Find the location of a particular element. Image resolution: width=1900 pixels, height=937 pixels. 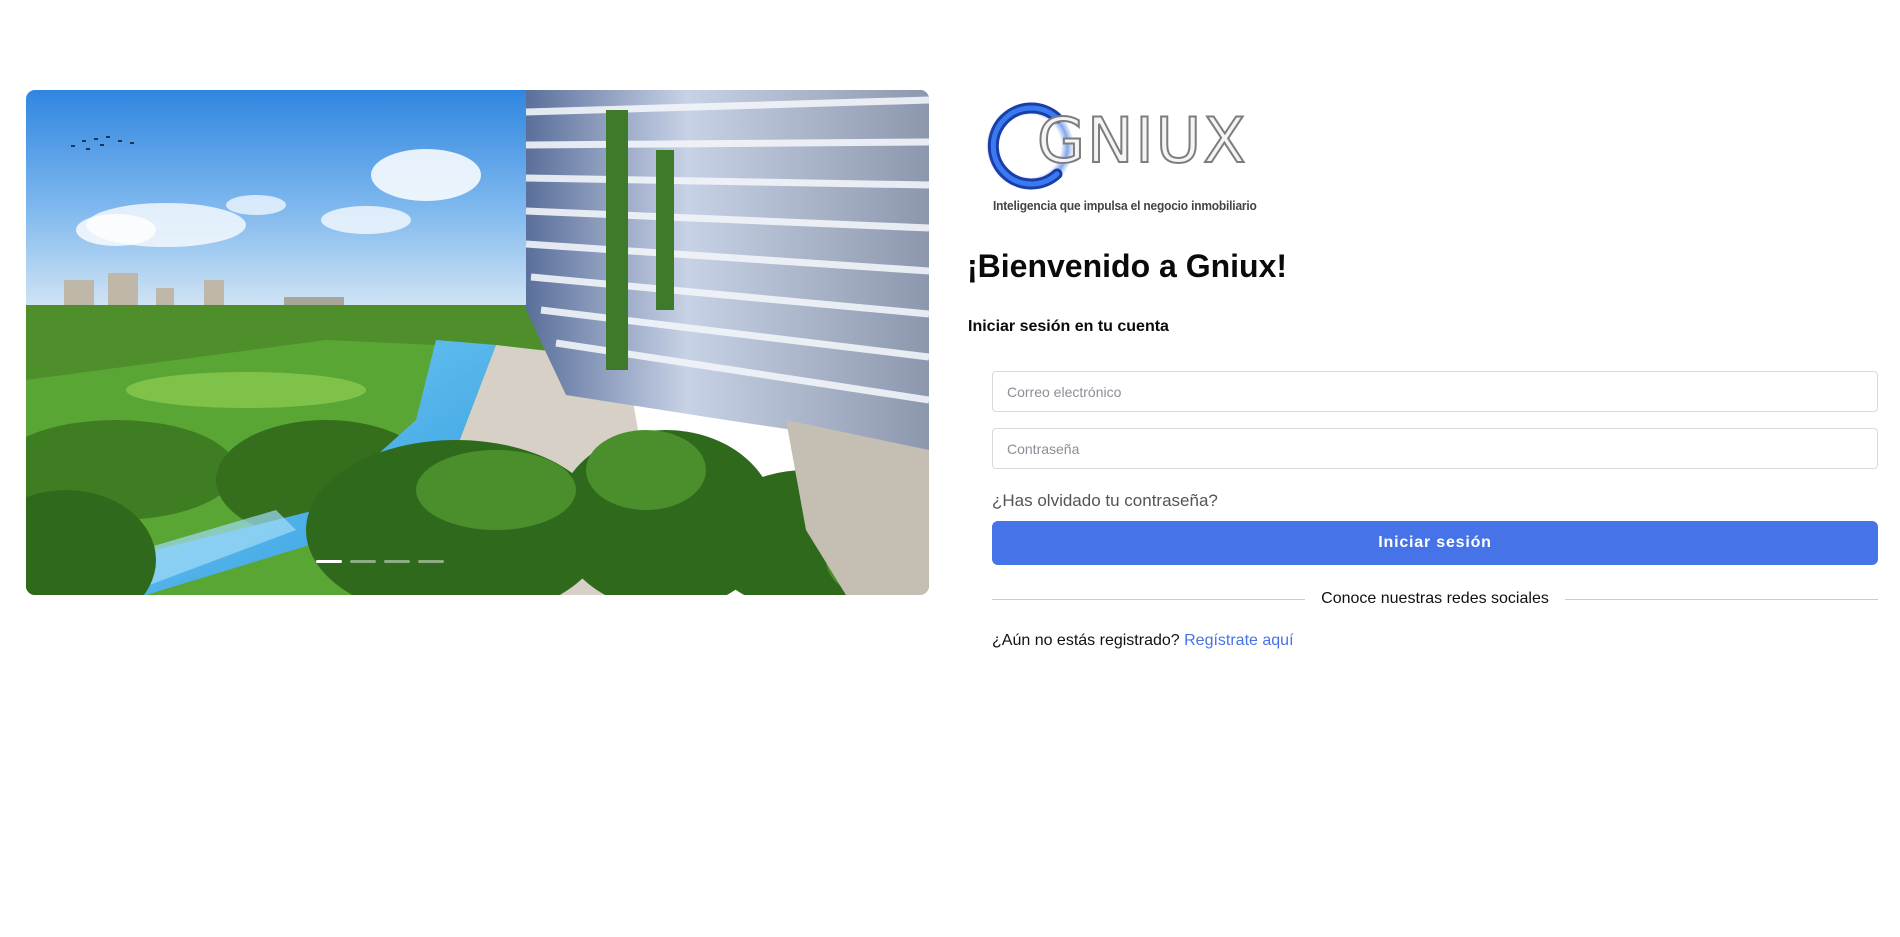

divider-line-left is located at coordinates (1149, 599).